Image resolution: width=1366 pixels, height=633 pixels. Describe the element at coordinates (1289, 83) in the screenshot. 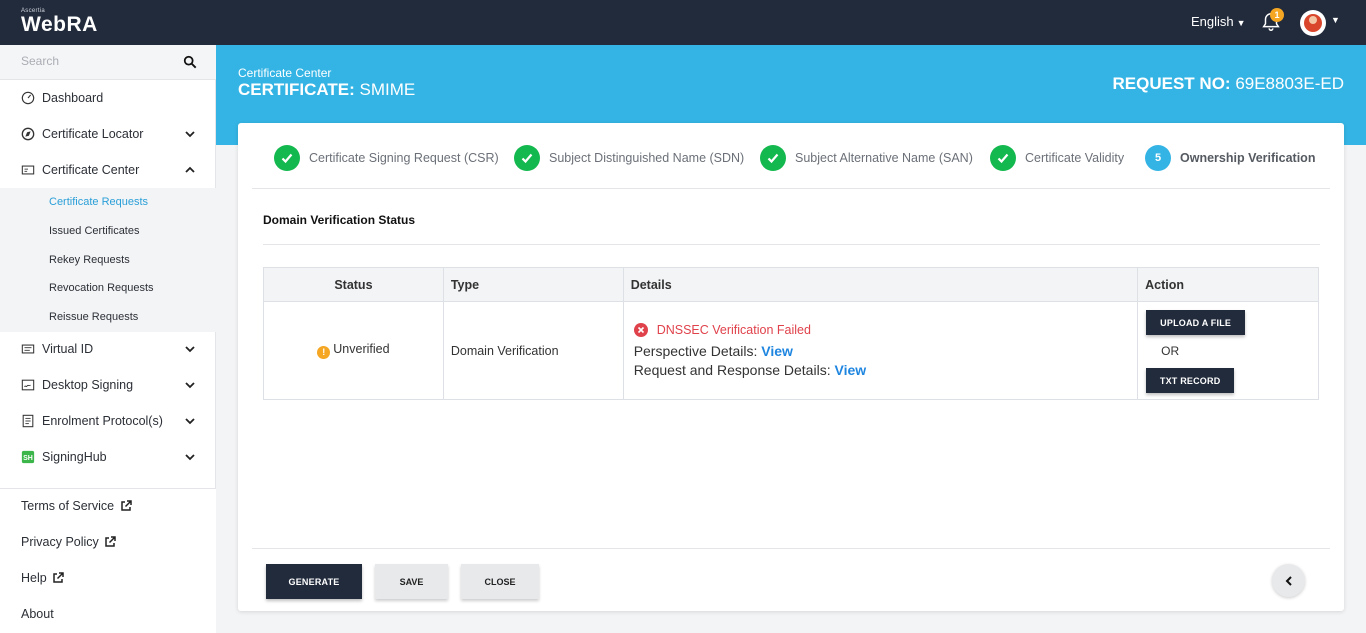

I see `request-number-value: 69E8803E-ED` at that location.